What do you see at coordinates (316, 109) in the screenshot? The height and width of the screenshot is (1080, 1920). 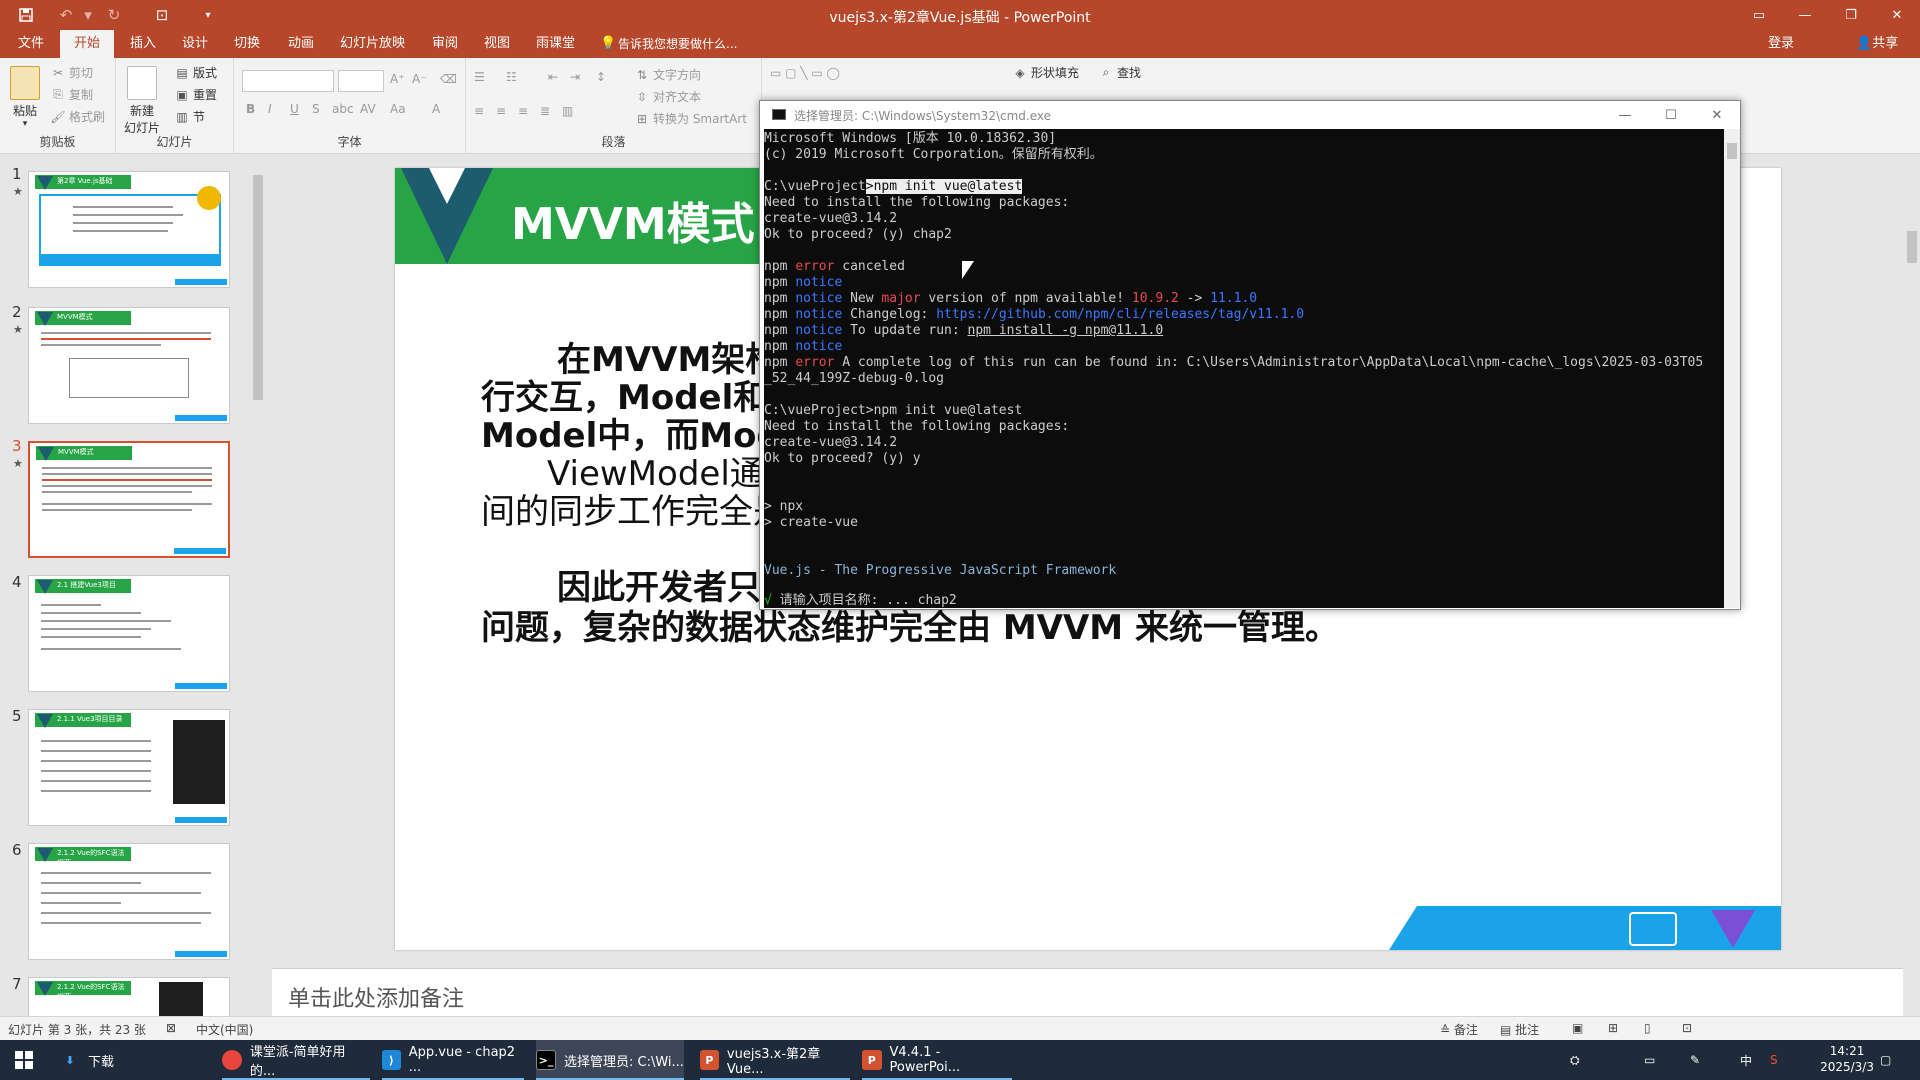 I see `shadow-icon: S` at bounding box center [316, 109].